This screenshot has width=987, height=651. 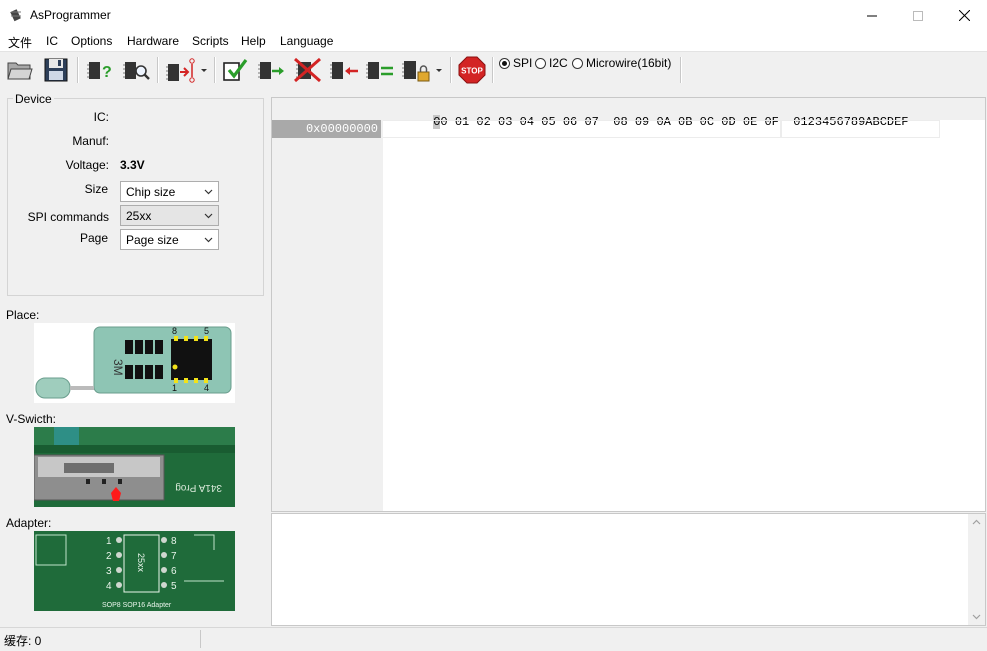 I want to click on toolbar: ? STOP SPI I2C Microwire(16bit), so click(x=493, y=70).